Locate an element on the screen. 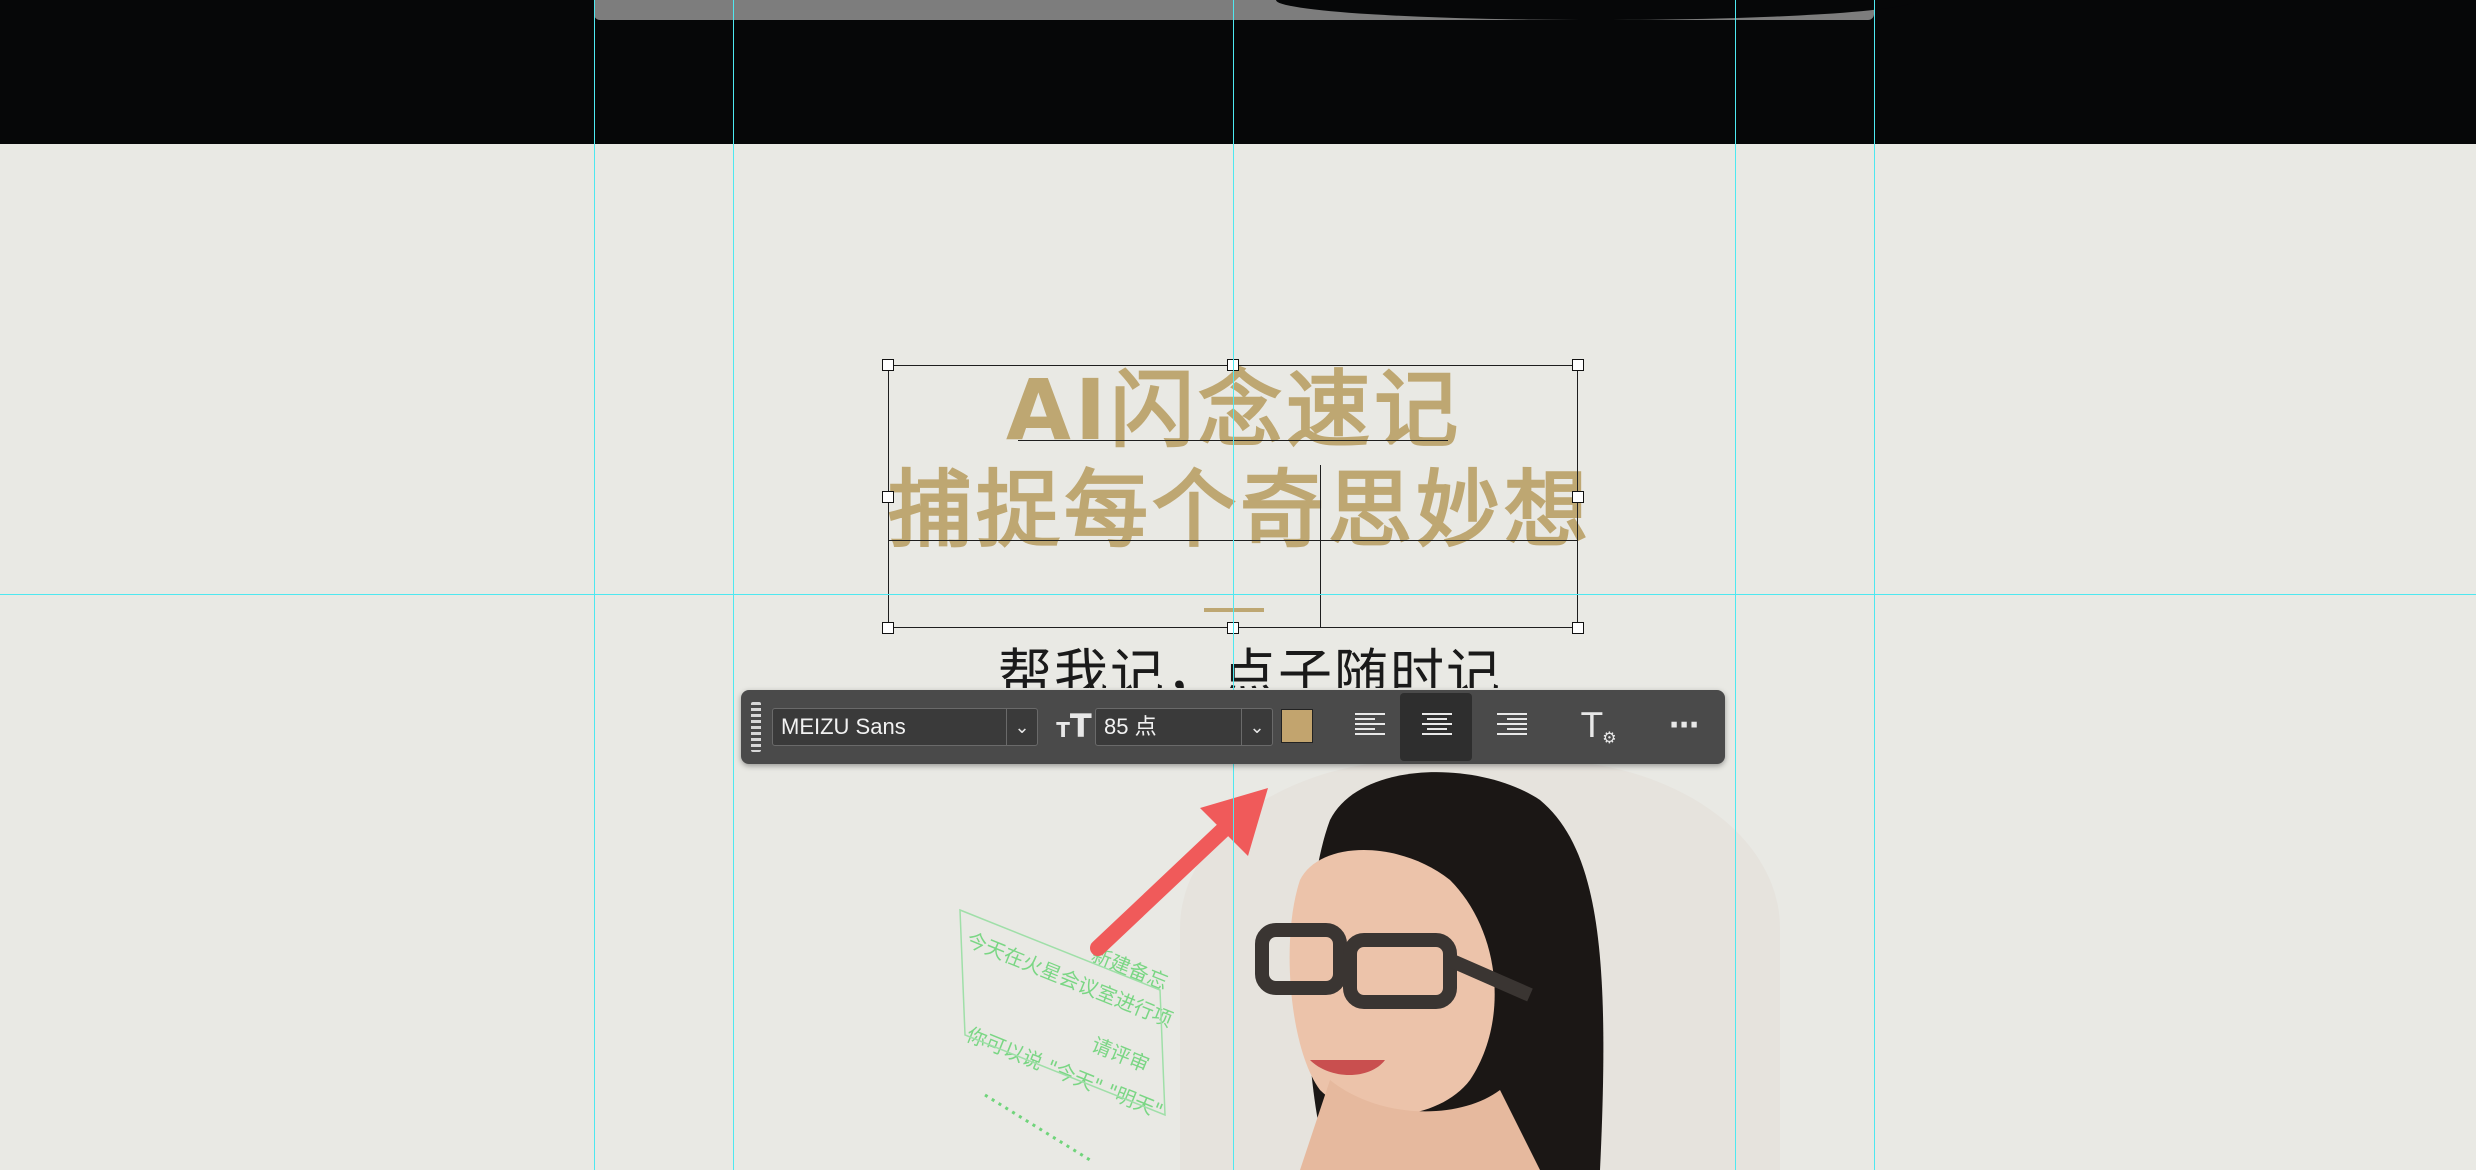 Image resolution: width=2476 pixels, height=1170 pixels. ar-overlay-line-3: 请评审 is located at coordinates (1120, 1054).